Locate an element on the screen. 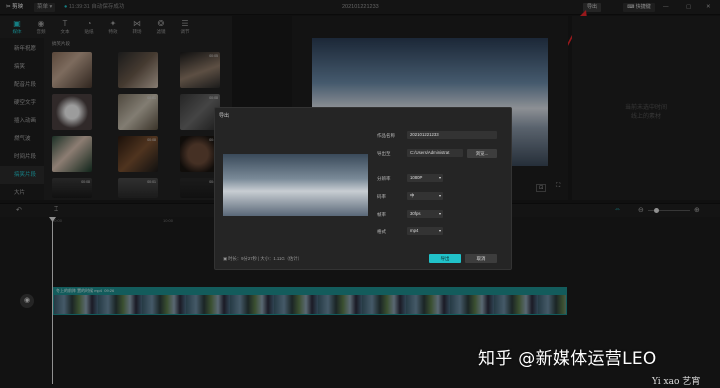 The height and width of the screenshot is (388, 720). watermark: 知乎 @新媒体运营LEO is located at coordinates (567, 359).